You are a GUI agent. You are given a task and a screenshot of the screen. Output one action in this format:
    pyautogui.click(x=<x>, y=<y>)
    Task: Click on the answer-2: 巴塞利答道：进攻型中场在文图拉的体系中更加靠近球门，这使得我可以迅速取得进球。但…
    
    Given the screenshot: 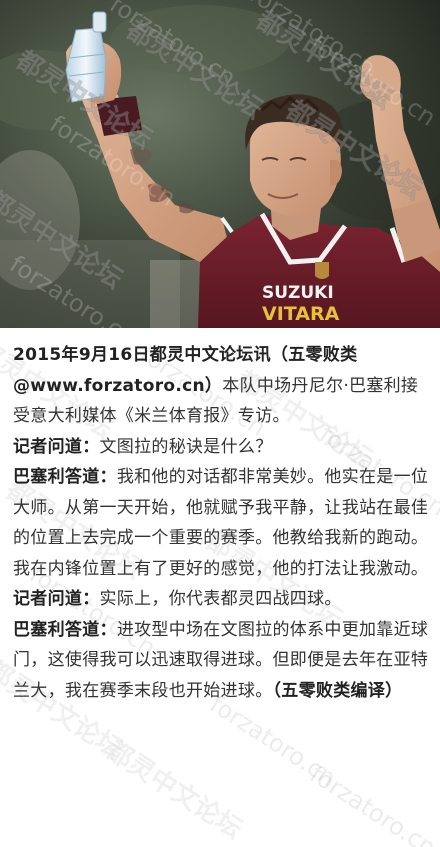 What is the action you would take?
    pyautogui.click(x=223, y=661)
    